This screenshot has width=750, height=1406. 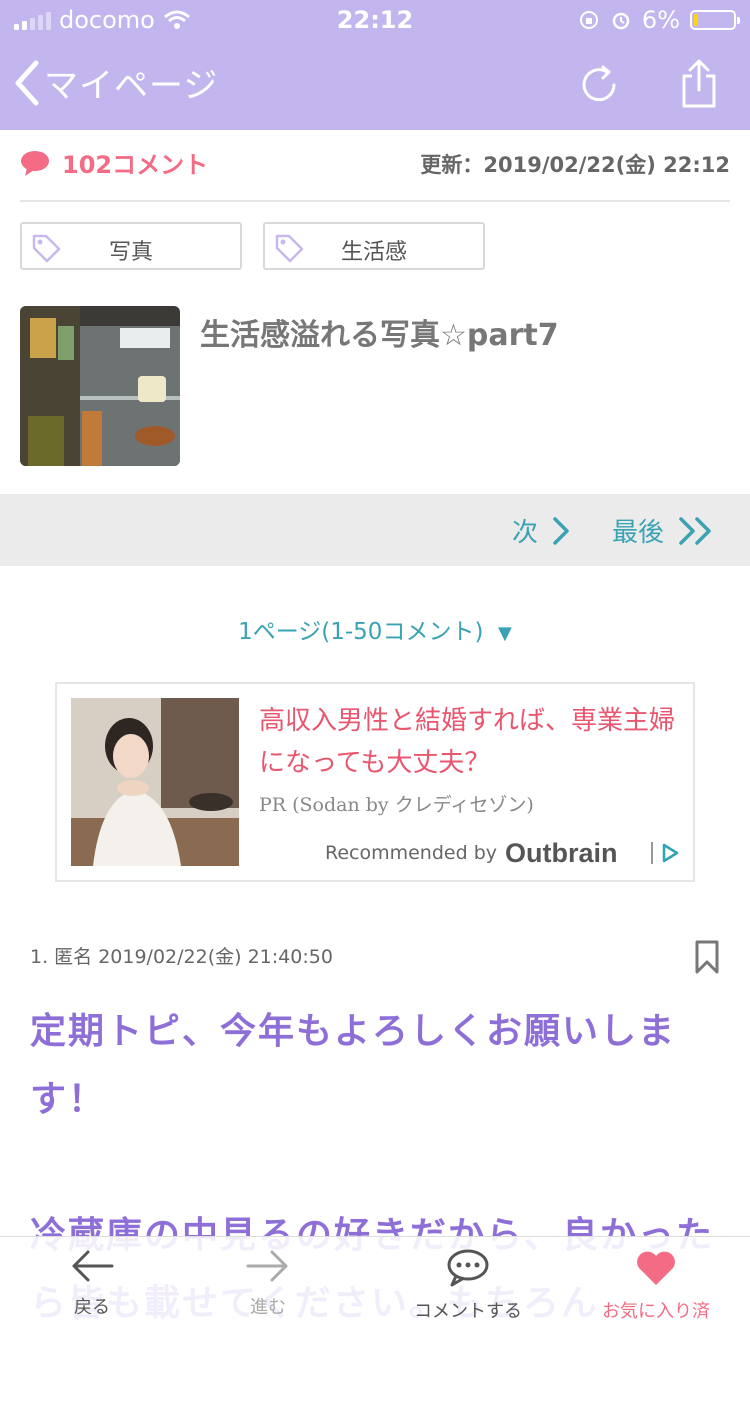 I want to click on page-select-dropdown: 1ページ(1-50コメント) ▼, so click(x=375, y=629).